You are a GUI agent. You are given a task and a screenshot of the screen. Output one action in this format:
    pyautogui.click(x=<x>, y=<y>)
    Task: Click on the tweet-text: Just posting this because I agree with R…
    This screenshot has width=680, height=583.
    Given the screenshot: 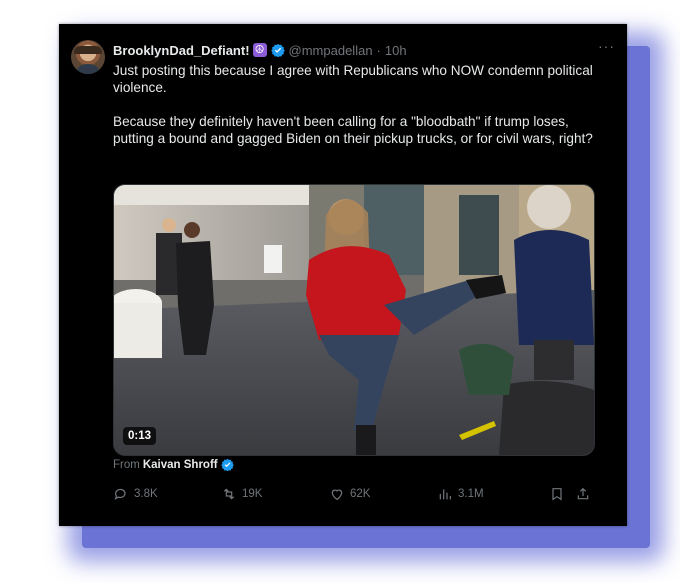 What is the action you would take?
    pyautogui.click(x=353, y=104)
    